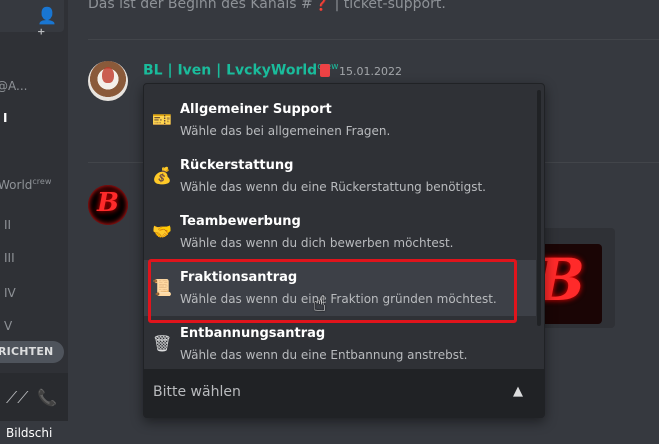 The height and width of the screenshot is (444, 659). Describe the element at coordinates (162, 231) in the screenshot. I see `handshake-icon: 🤝` at that location.